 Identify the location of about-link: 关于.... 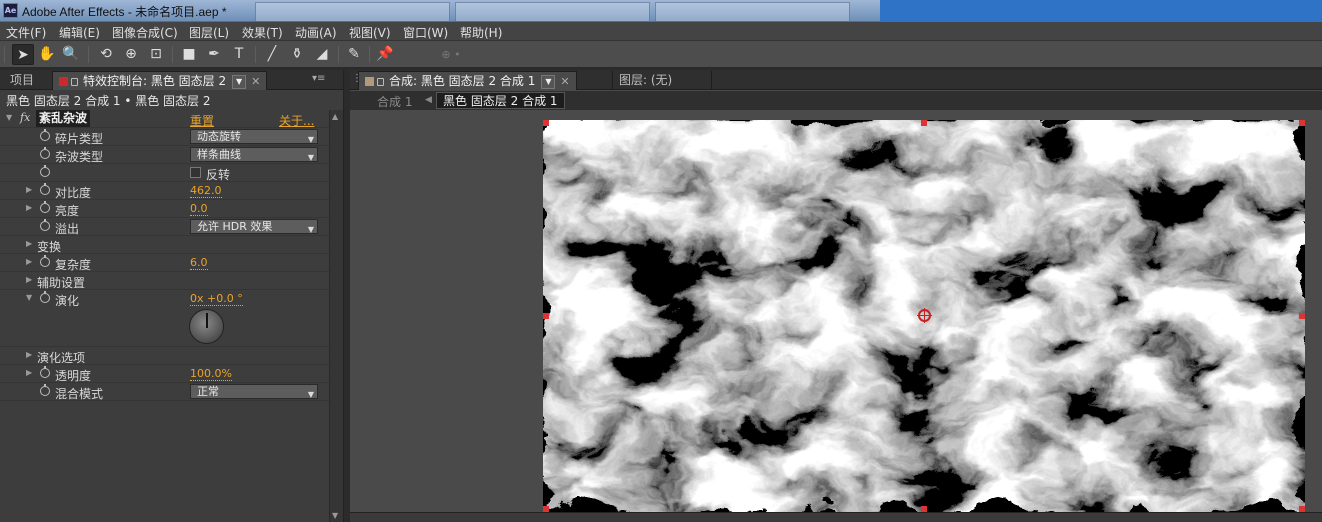
(296, 120).